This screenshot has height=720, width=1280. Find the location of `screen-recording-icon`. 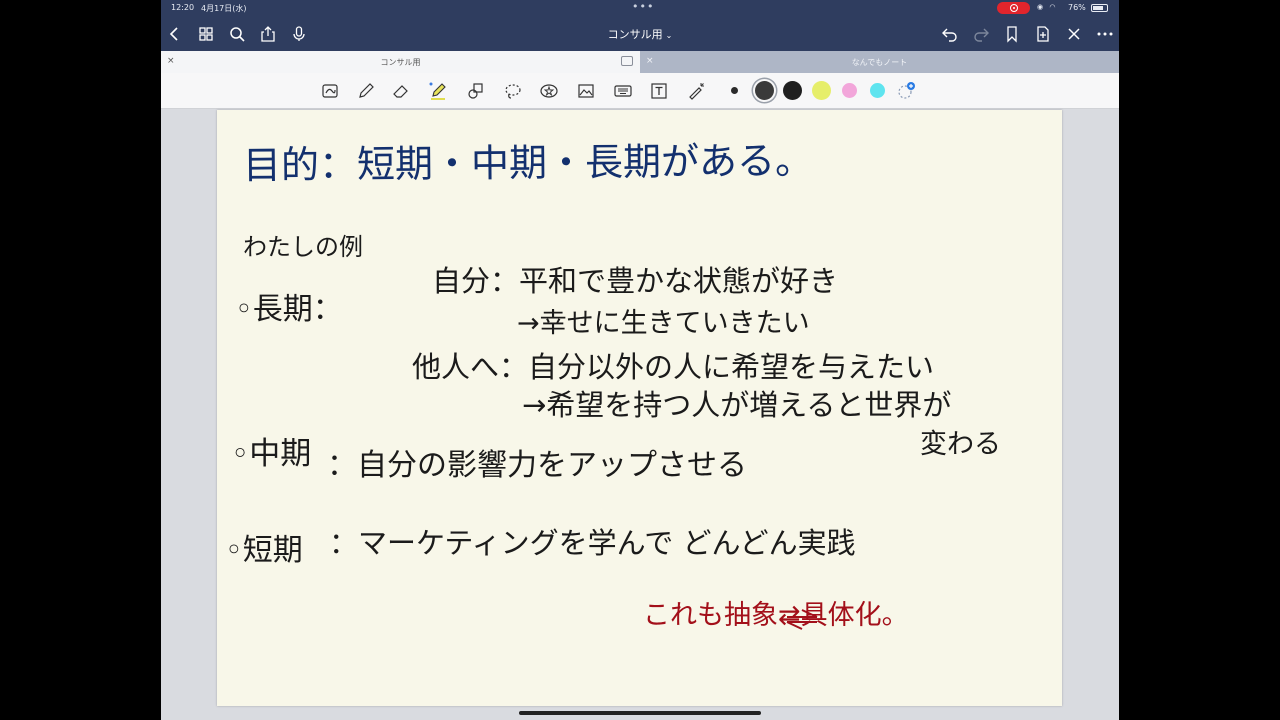

screen-recording-icon is located at coordinates (1013, 8).